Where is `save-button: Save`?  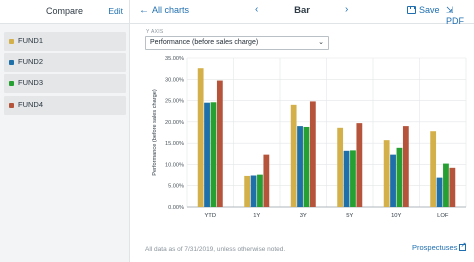 save-button: Save is located at coordinates (423, 10).